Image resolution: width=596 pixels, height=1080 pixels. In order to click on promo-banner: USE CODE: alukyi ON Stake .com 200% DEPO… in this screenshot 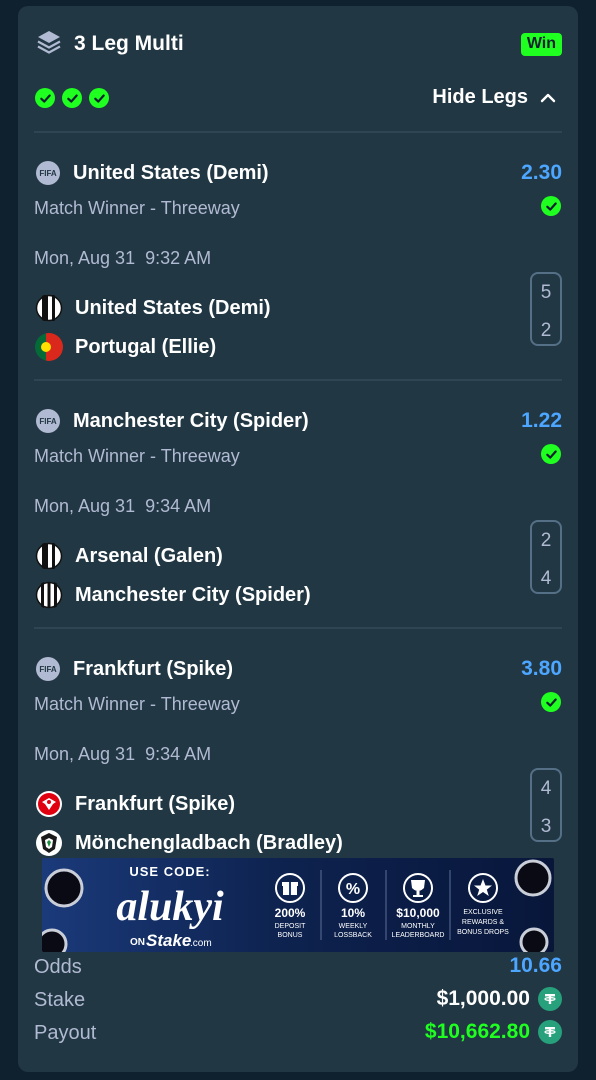, I will do `click(298, 905)`.